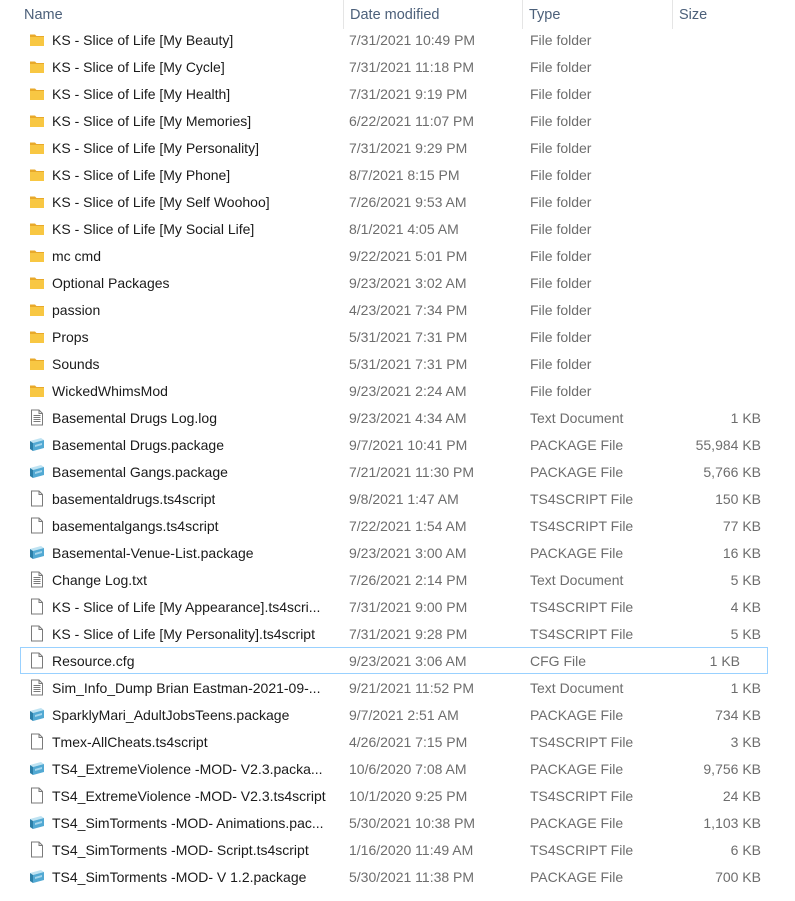 The image size is (795, 901). Describe the element at coordinates (172, 849) in the screenshot. I see `file-name-cell: TS4_SimTorments -MOD- Script.ts4script` at that location.